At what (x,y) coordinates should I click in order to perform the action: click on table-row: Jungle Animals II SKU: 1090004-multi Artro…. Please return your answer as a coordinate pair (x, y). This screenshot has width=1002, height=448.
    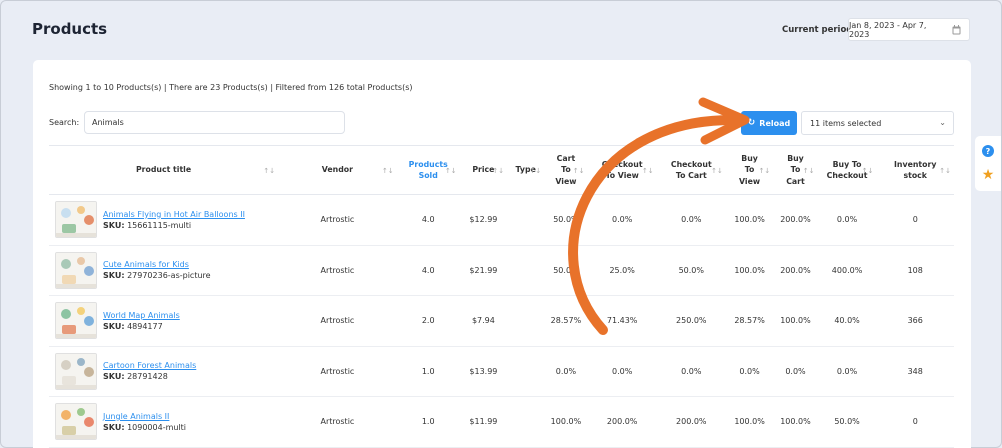
    Looking at the image, I should click on (501, 422).